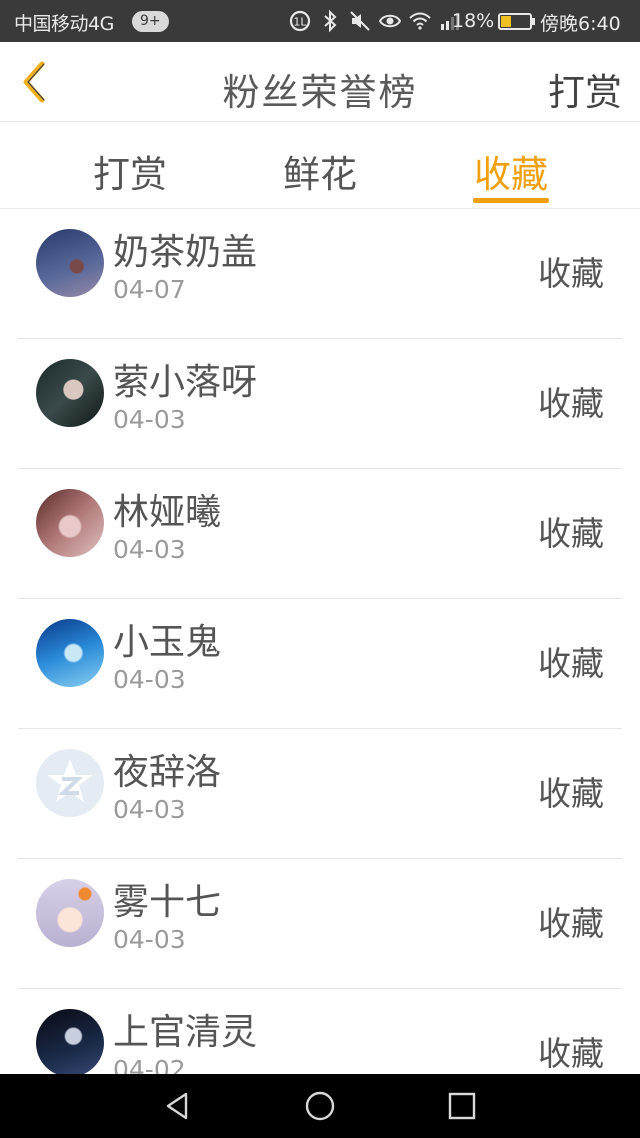 This screenshot has height=1138, width=640. I want to click on list-item: 林娅曦 04-03 收藏, so click(320, 534).